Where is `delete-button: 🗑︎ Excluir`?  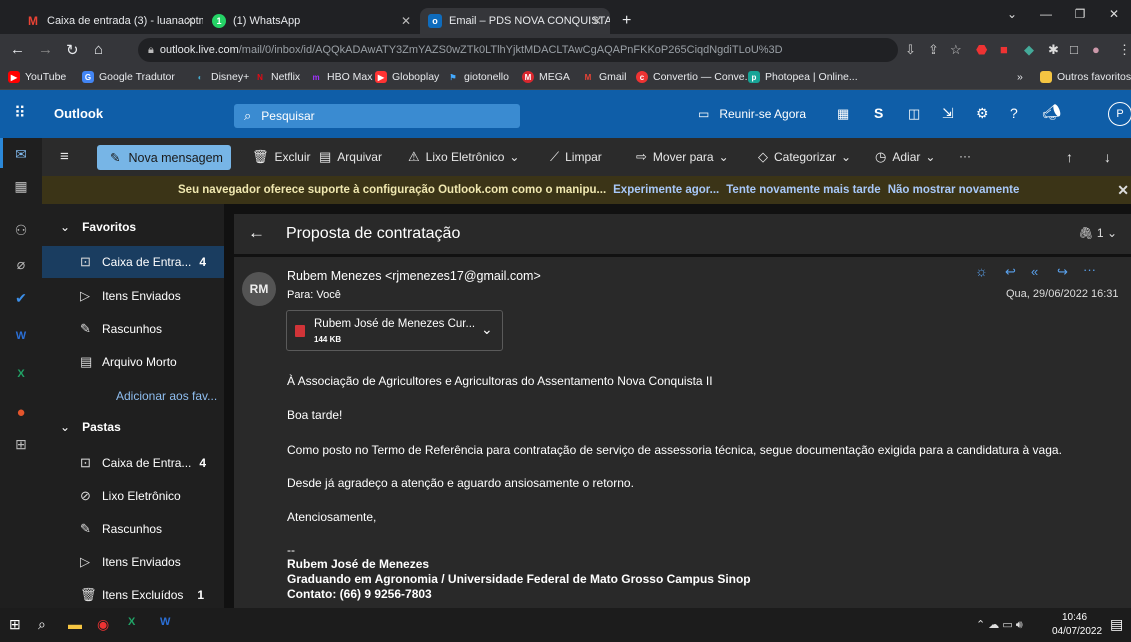
delete-button: 🗑︎ Excluir is located at coordinates (281, 157).